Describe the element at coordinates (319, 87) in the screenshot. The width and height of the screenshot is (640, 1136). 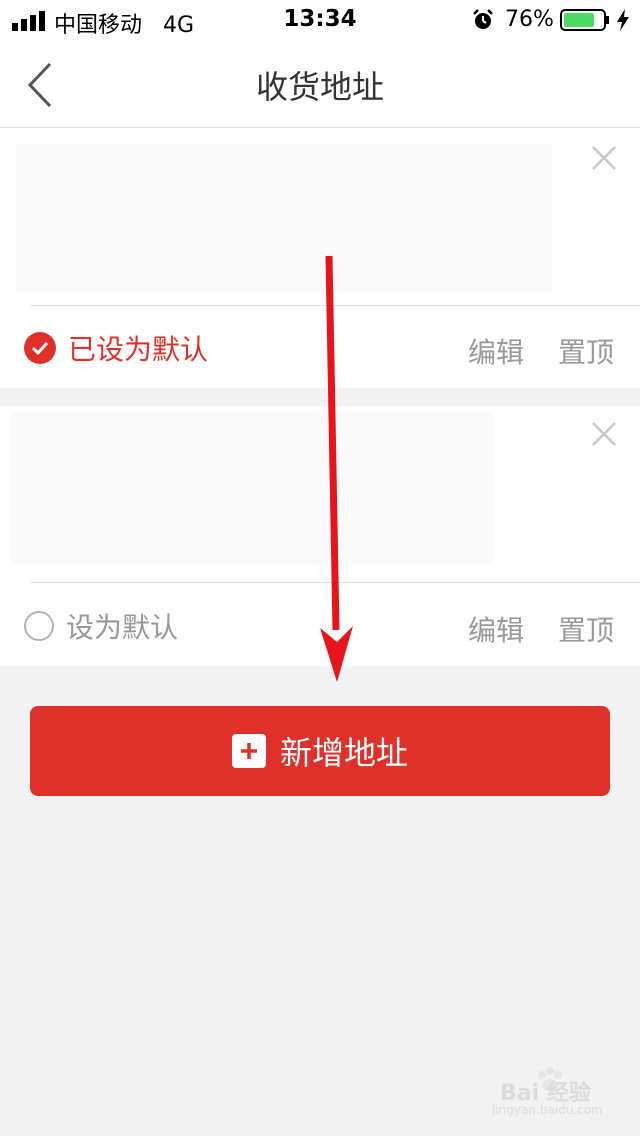
I see `page-title: 收货地址` at that location.